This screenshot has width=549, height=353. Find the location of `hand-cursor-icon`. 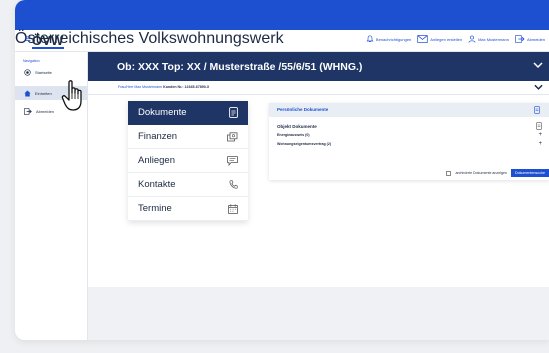

hand-cursor-icon is located at coordinates (71, 95).